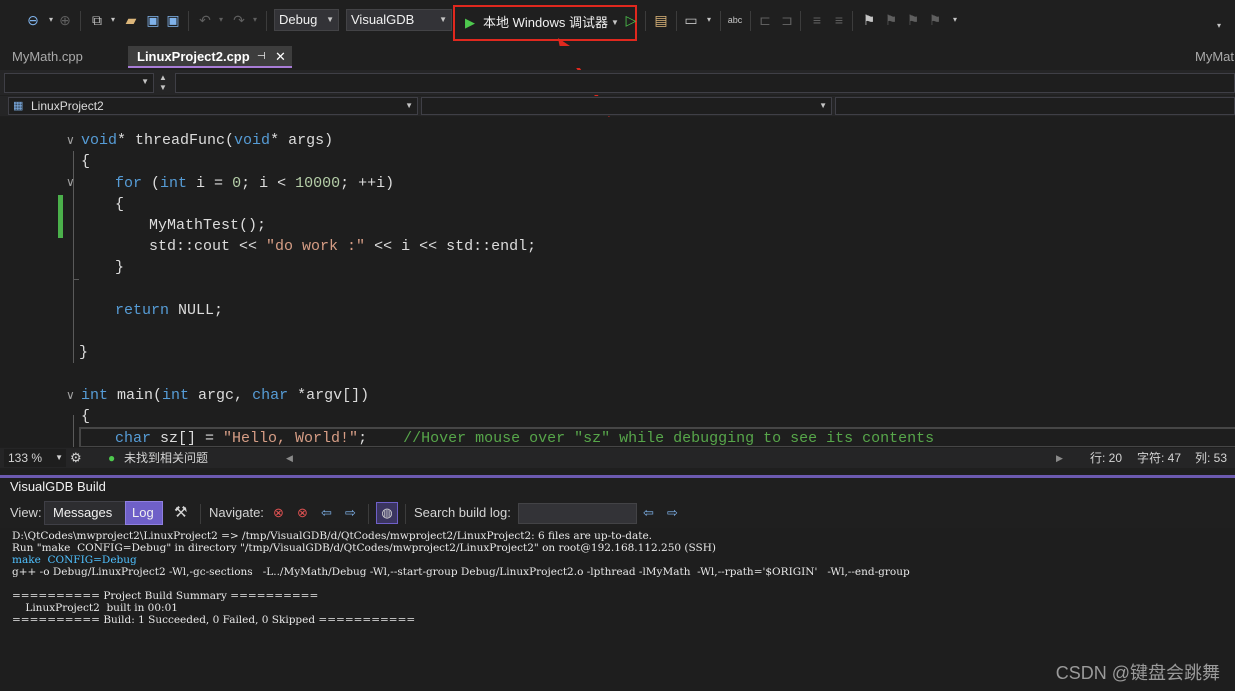  What do you see at coordinates (302, 513) in the screenshot?
I see `next-error-icon: ⊗` at bounding box center [302, 513].